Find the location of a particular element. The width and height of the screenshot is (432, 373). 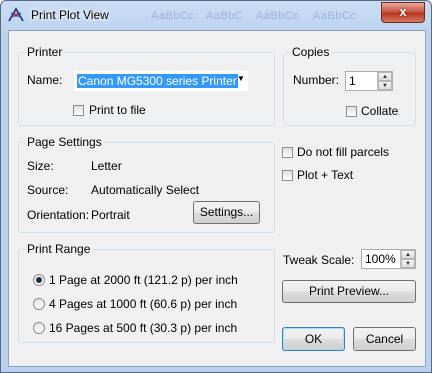

printer-select: Canon MG5300 series Printer ▼ is located at coordinates (161, 81).